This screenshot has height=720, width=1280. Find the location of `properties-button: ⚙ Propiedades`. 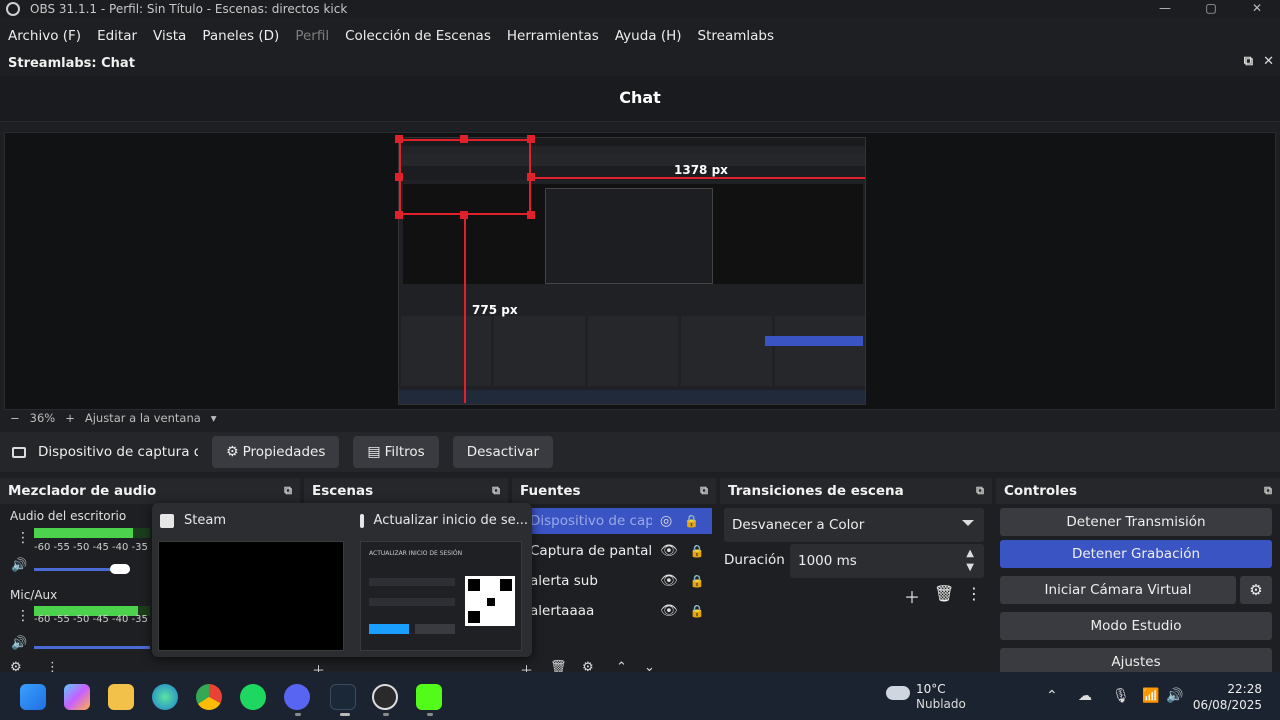

properties-button: ⚙ Propiedades is located at coordinates (276, 452).